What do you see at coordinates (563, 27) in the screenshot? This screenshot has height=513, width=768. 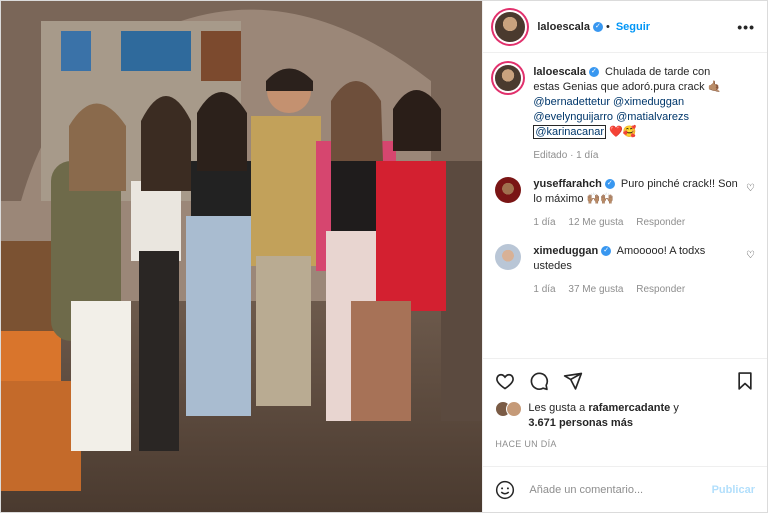 I see `author-username: laloescala` at bounding box center [563, 27].